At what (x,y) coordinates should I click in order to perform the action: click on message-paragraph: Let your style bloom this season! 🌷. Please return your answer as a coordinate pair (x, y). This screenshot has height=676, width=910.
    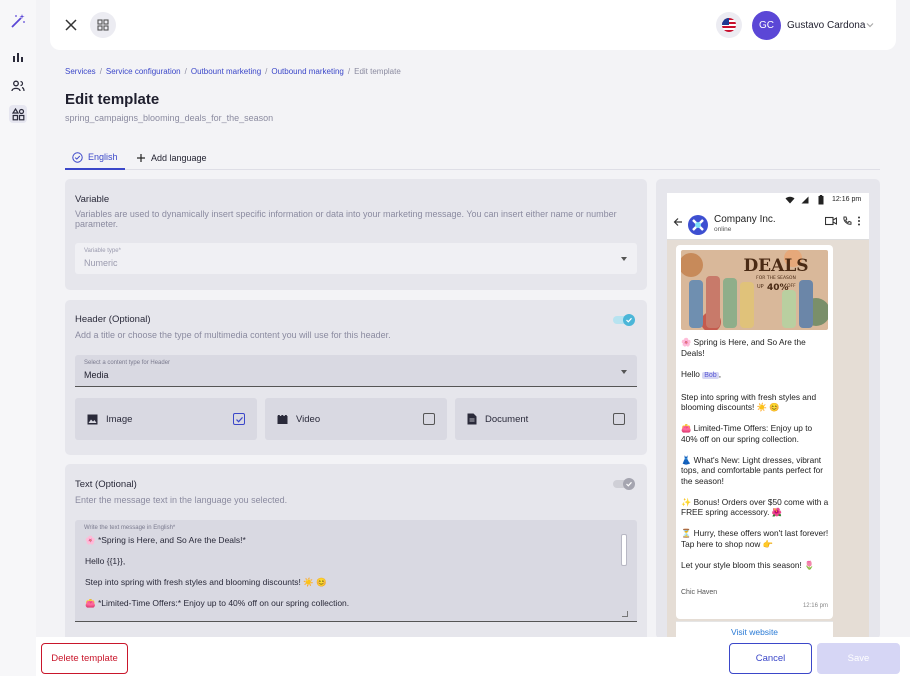
    Looking at the image, I should click on (748, 564).